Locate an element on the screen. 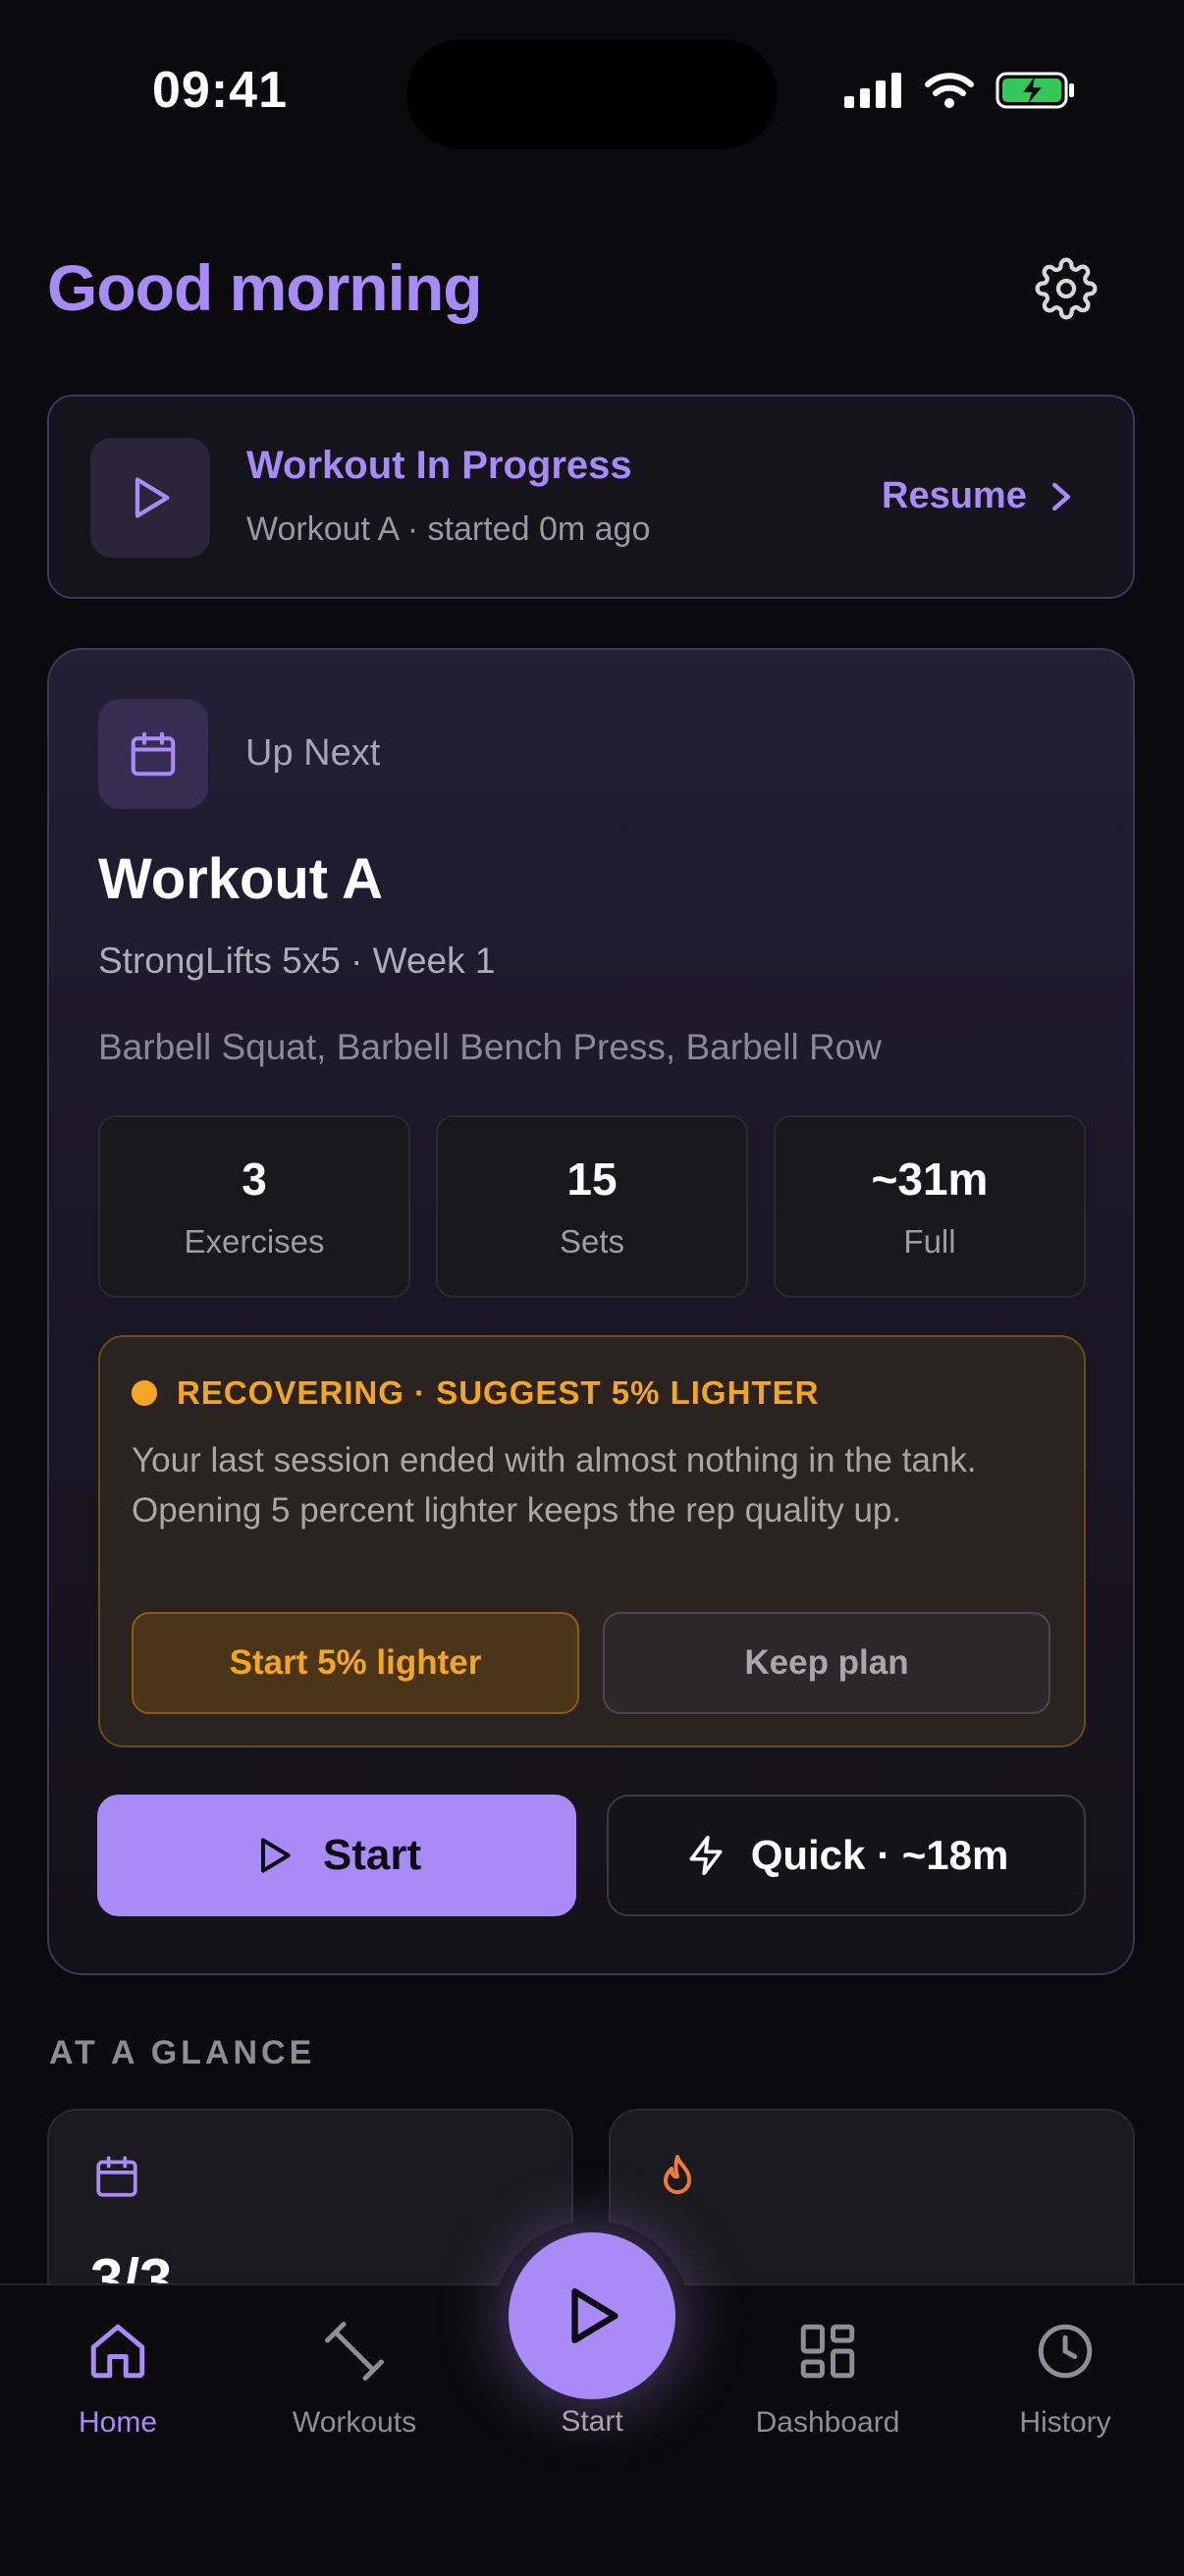 Image resolution: width=1184 pixels, height=2576 pixels. tab-home: Home is located at coordinates (118, 2379).